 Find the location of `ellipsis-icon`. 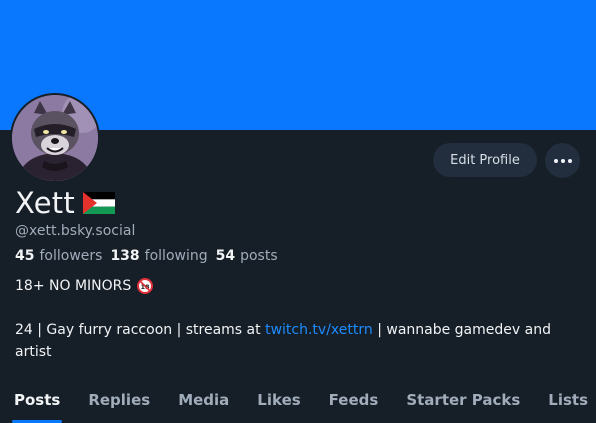

ellipsis-icon is located at coordinates (562, 160).